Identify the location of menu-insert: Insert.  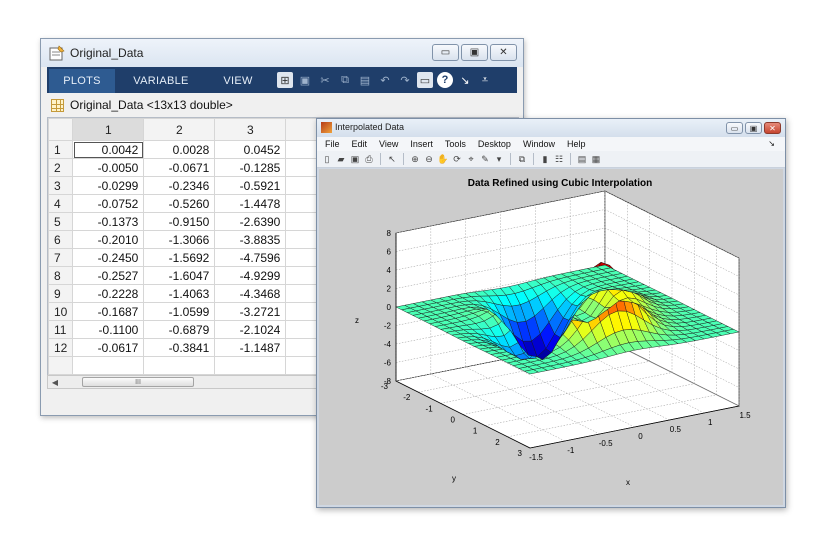
(421, 144).